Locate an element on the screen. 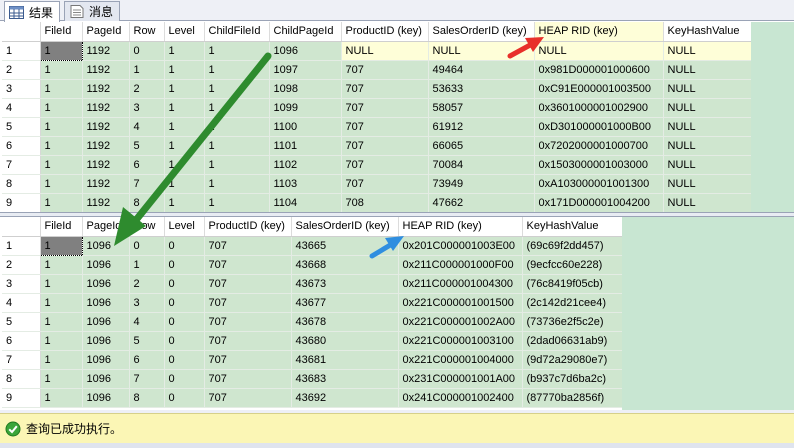 This screenshot has height=448, width=794. table-cell: 43668 is located at coordinates (345, 265).